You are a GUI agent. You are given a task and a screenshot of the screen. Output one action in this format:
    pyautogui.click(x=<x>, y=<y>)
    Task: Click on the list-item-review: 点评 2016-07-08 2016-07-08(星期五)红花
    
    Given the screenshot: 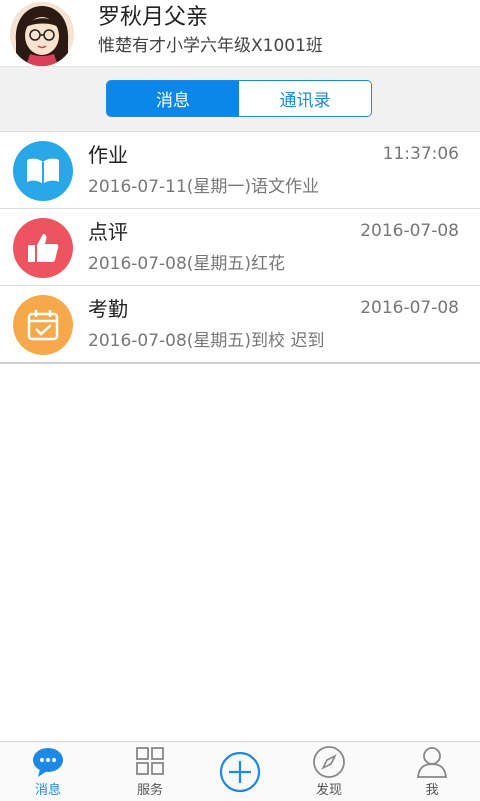 What is the action you would take?
    pyautogui.click(x=240, y=247)
    